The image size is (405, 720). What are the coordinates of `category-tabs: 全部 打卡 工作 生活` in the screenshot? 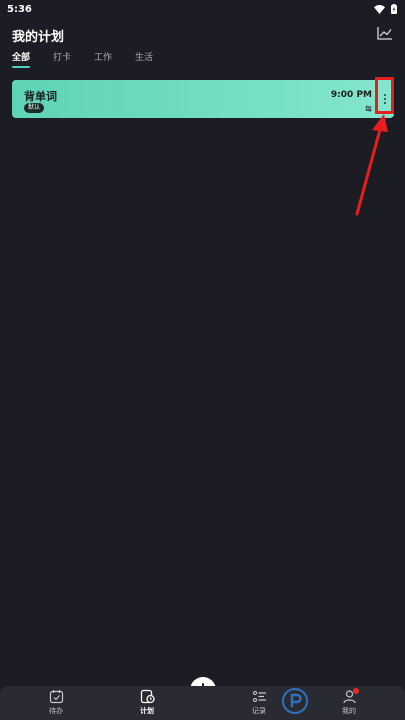 It's located at (94, 59).